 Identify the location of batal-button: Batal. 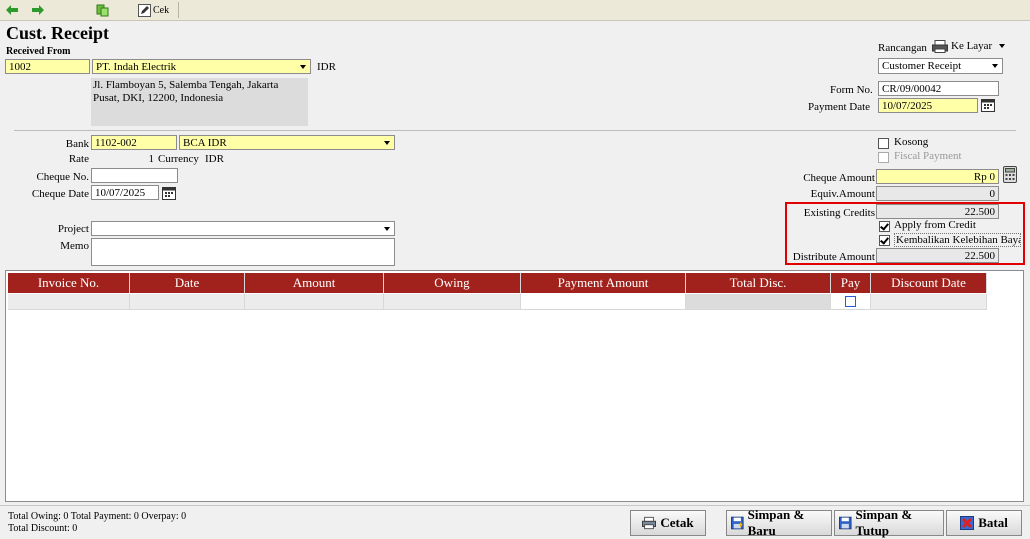
(984, 523).